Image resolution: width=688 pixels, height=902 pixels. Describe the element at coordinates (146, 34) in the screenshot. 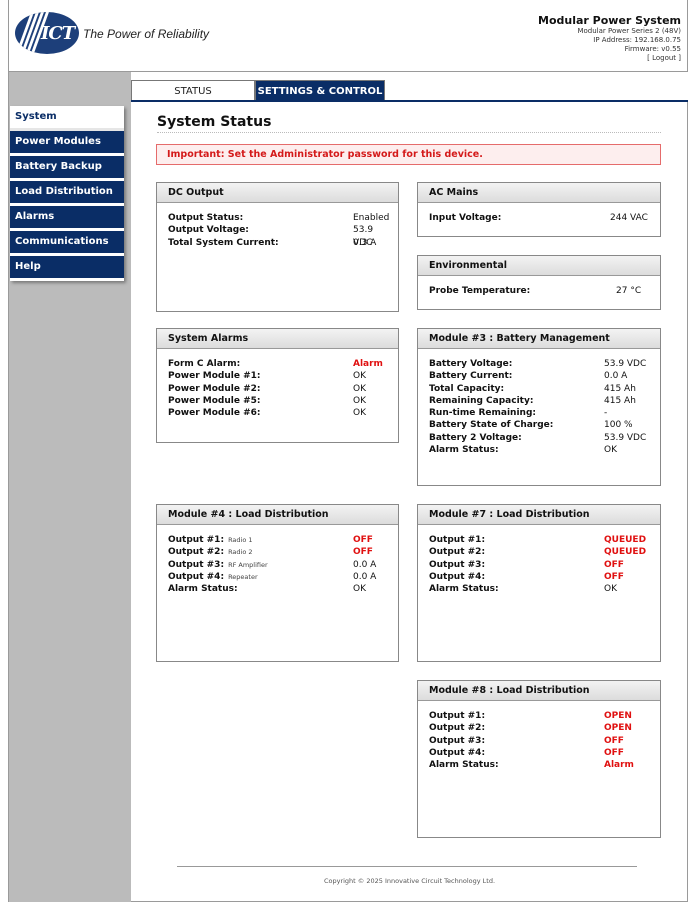

I see `logo-tagline: The Power of Reliability` at that location.